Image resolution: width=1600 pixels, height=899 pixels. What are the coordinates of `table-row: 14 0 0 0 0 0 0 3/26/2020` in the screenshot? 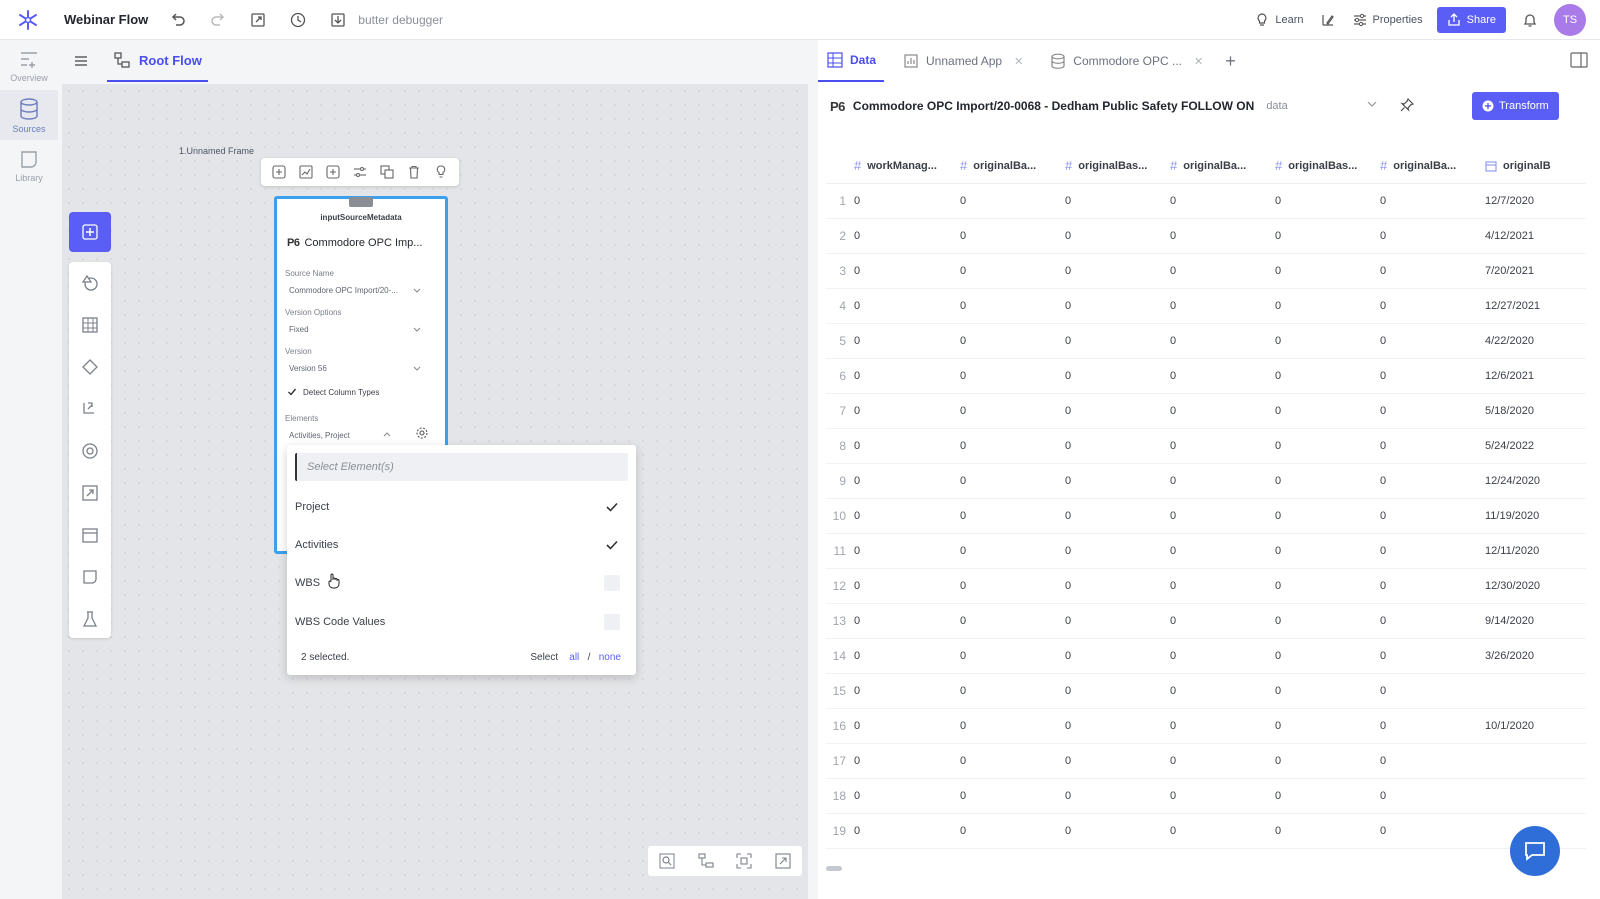 It's located at (1206, 656).